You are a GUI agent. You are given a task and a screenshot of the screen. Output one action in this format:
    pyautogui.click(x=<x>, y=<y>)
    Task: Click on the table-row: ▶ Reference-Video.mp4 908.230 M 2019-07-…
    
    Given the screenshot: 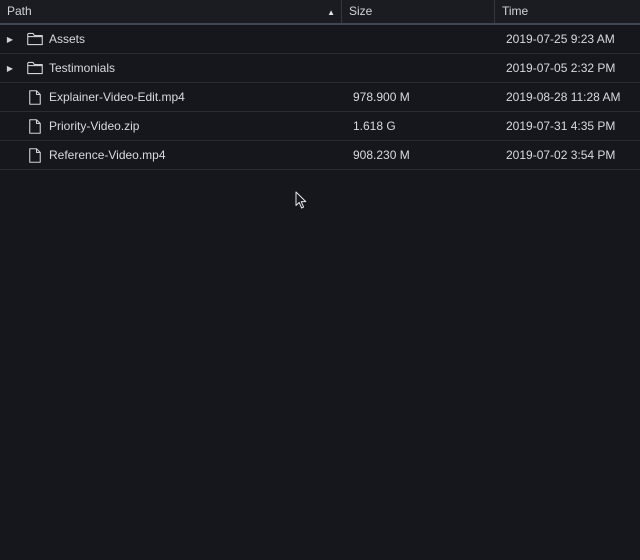 What is the action you would take?
    pyautogui.click(x=320, y=155)
    